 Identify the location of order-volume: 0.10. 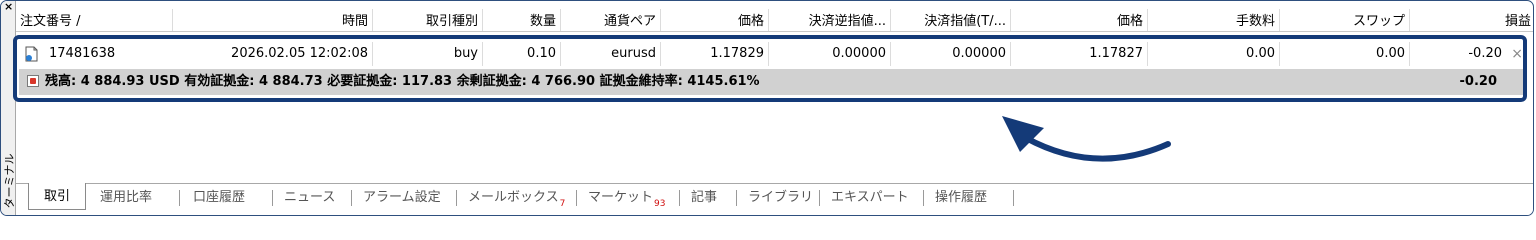
(522, 54).